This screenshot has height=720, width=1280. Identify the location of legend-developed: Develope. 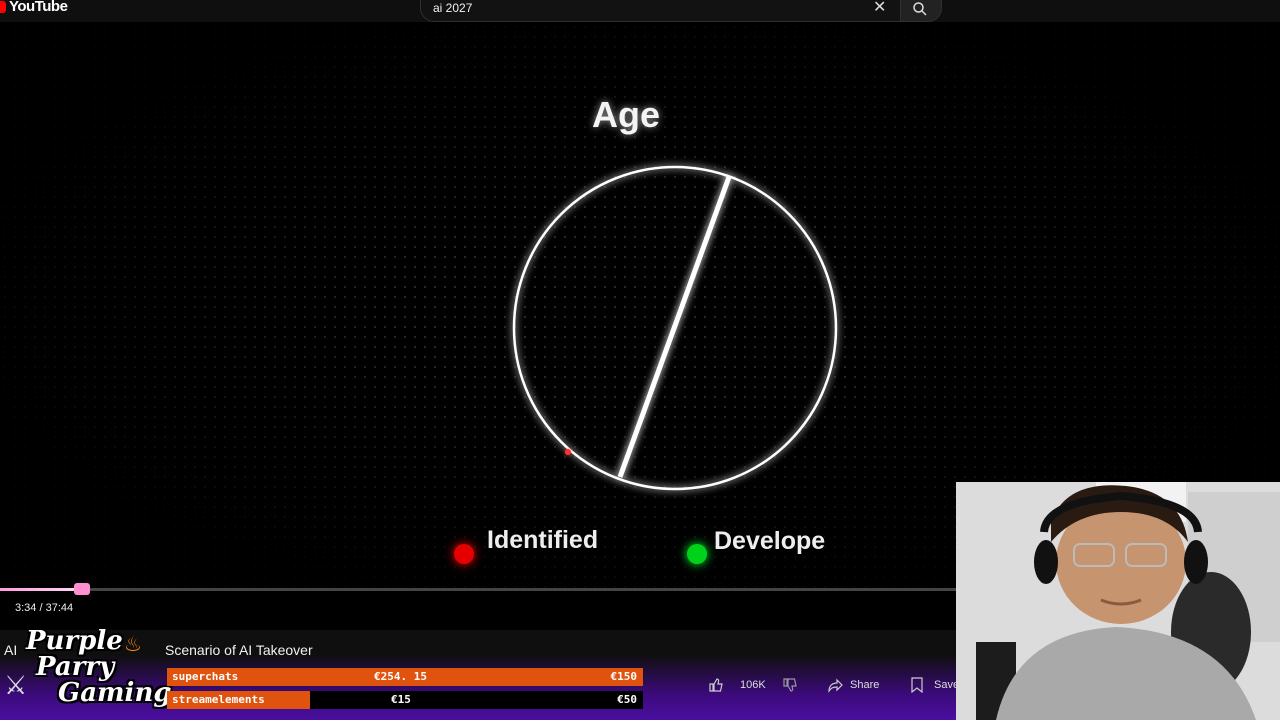
(770, 541).